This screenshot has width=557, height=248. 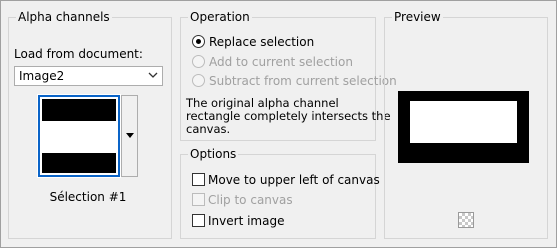 I want to click on invert-image-checkbox, so click(x=198, y=220).